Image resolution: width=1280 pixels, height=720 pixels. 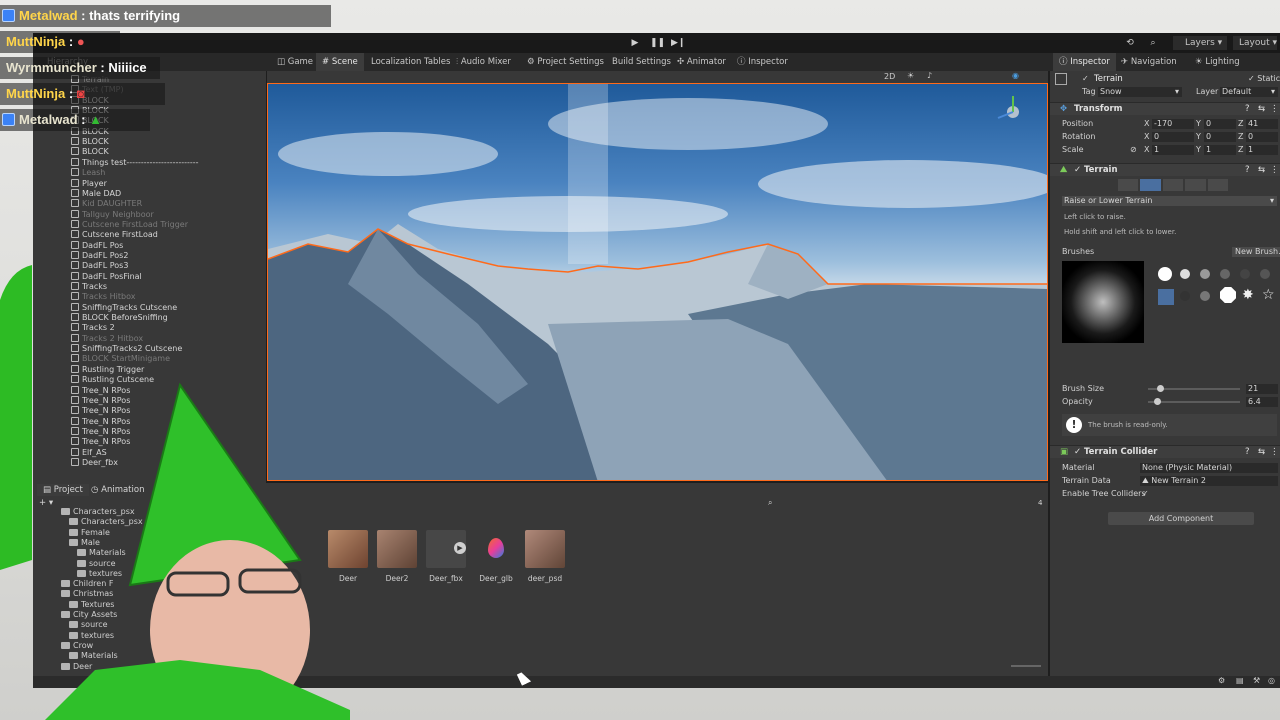 What do you see at coordinates (1173, 124) in the screenshot?
I see `position-x: -170` at bounding box center [1173, 124].